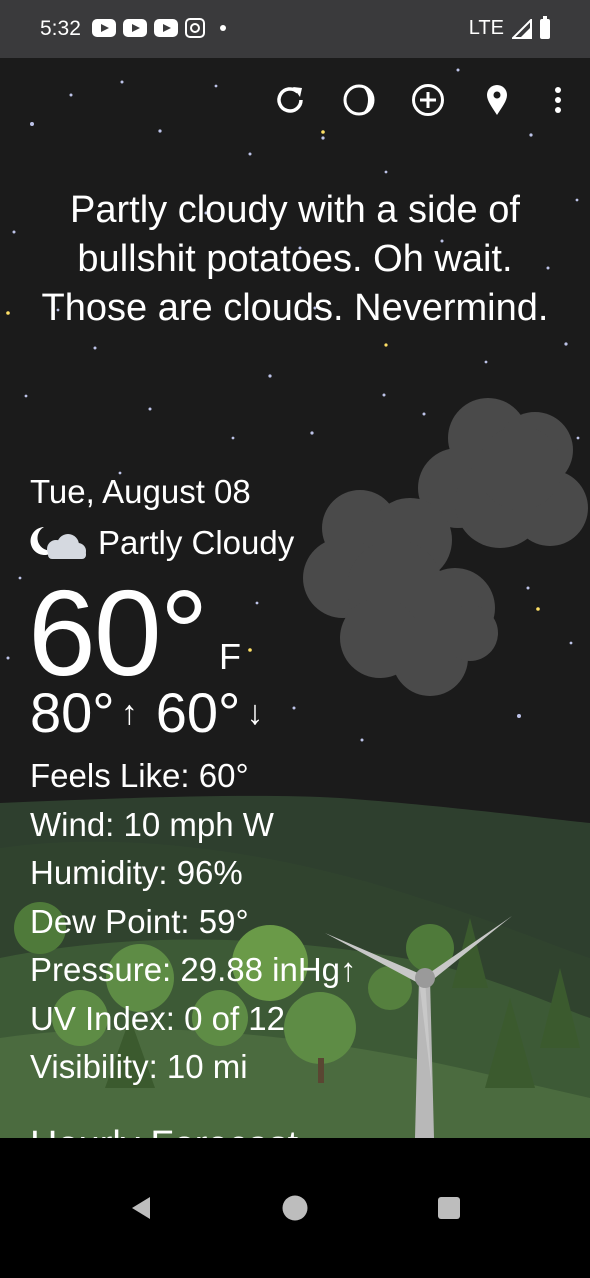 Image resolution: width=590 pixels, height=1278 pixels. I want to click on wind: Wind: 10 mph W, so click(152, 824).